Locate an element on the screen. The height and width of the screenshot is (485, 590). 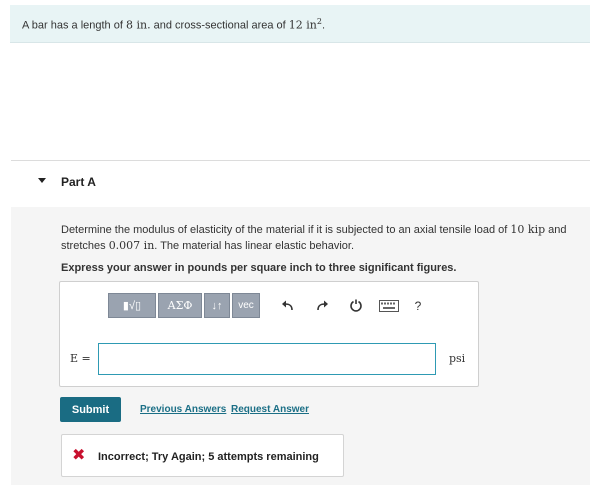
units-label: psi is located at coordinates (457, 358).